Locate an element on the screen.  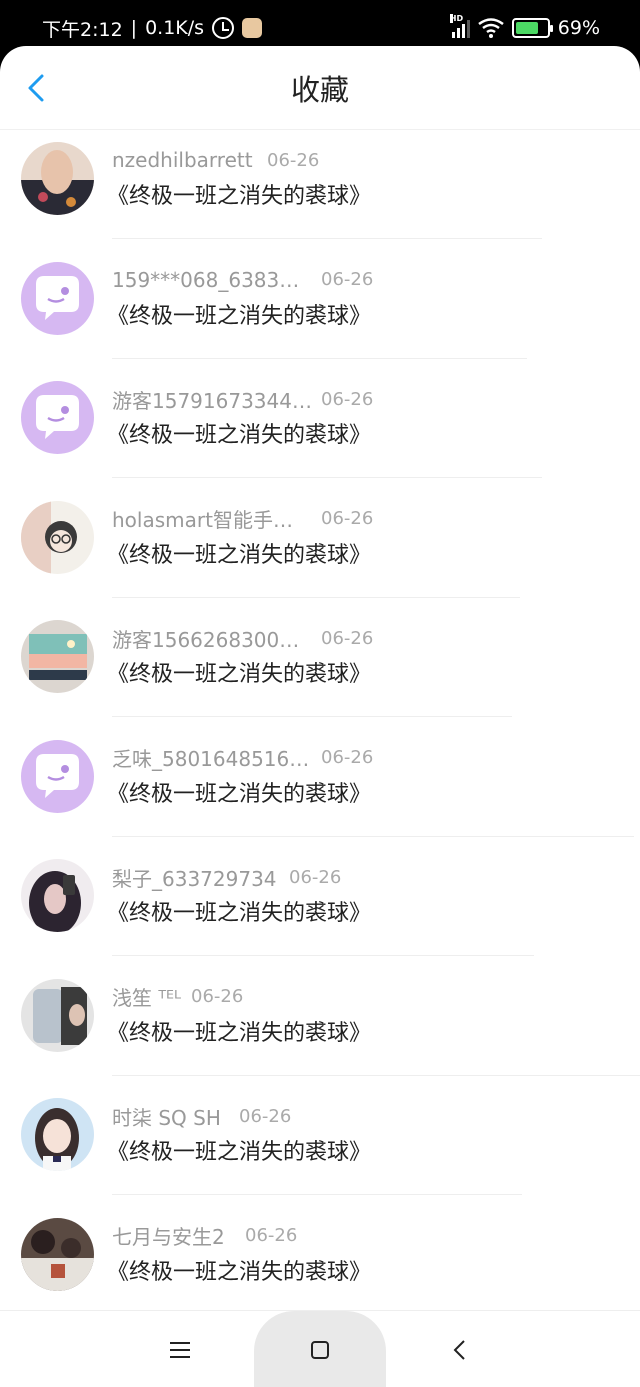
item-meta: 乏味_5801648516… 06-26 is located at coordinates (242, 758).